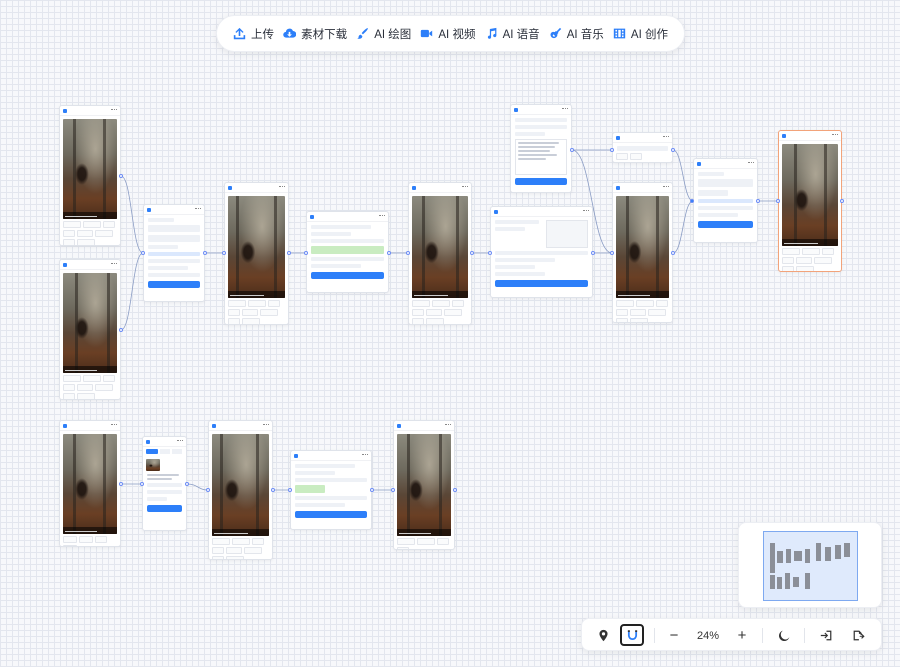 This screenshot has width=900, height=667. Describe the element at coordinates (576, 34) in the screenshot. I see `ai-music-button: AI 音乐` at that location.